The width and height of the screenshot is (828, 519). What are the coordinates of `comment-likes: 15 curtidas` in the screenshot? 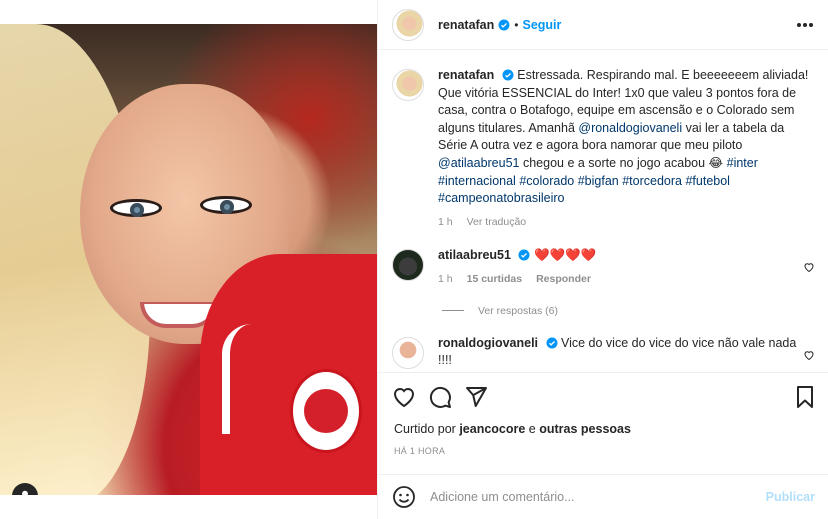 It's located at (494, 280).